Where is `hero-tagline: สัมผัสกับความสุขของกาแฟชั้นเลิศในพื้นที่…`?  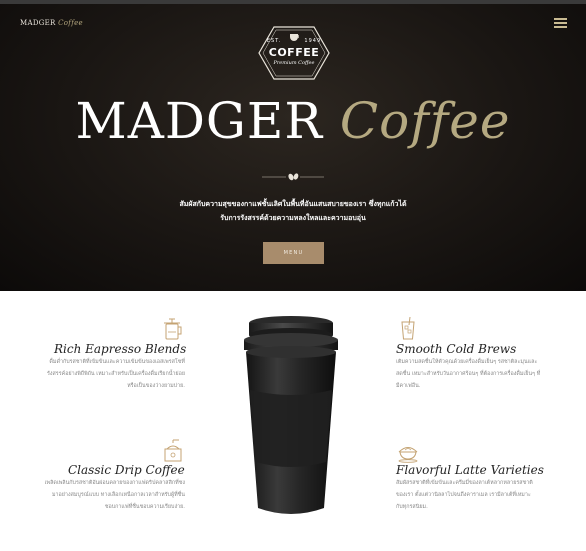
hero-tagline: สัมผัสกับความสุขของกาแฟชั้นเลิศในพื้นที่… is located at coordinates (293, 211).